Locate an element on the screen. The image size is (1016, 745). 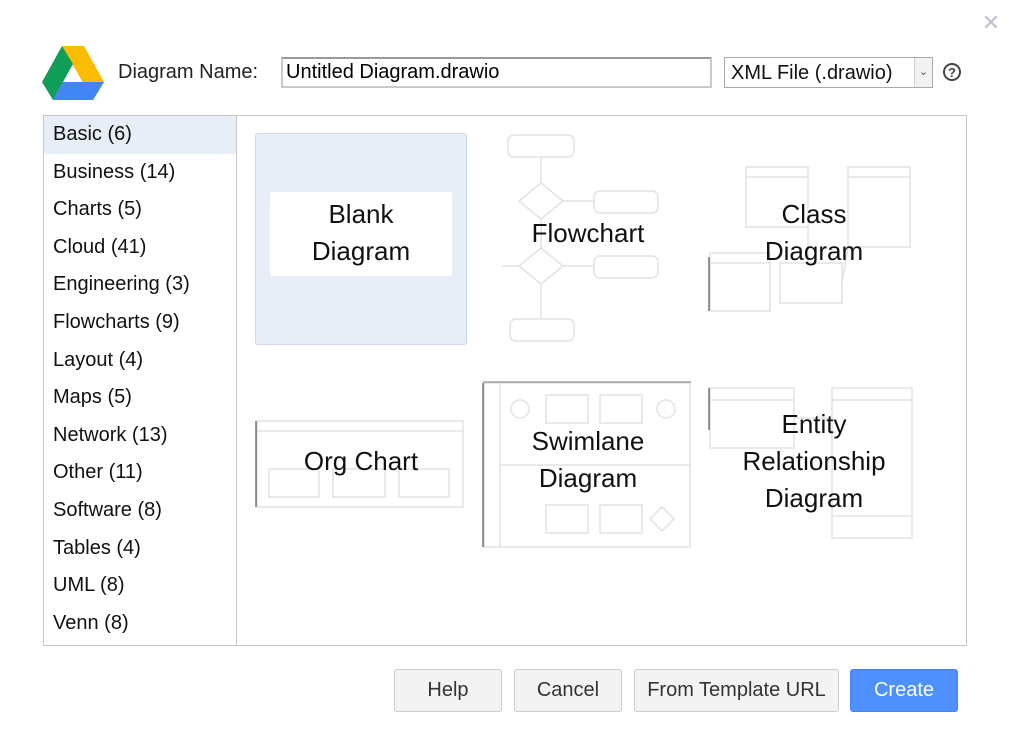
category-item-engineering: Engineering (3) is located at coordinates (140, 285).